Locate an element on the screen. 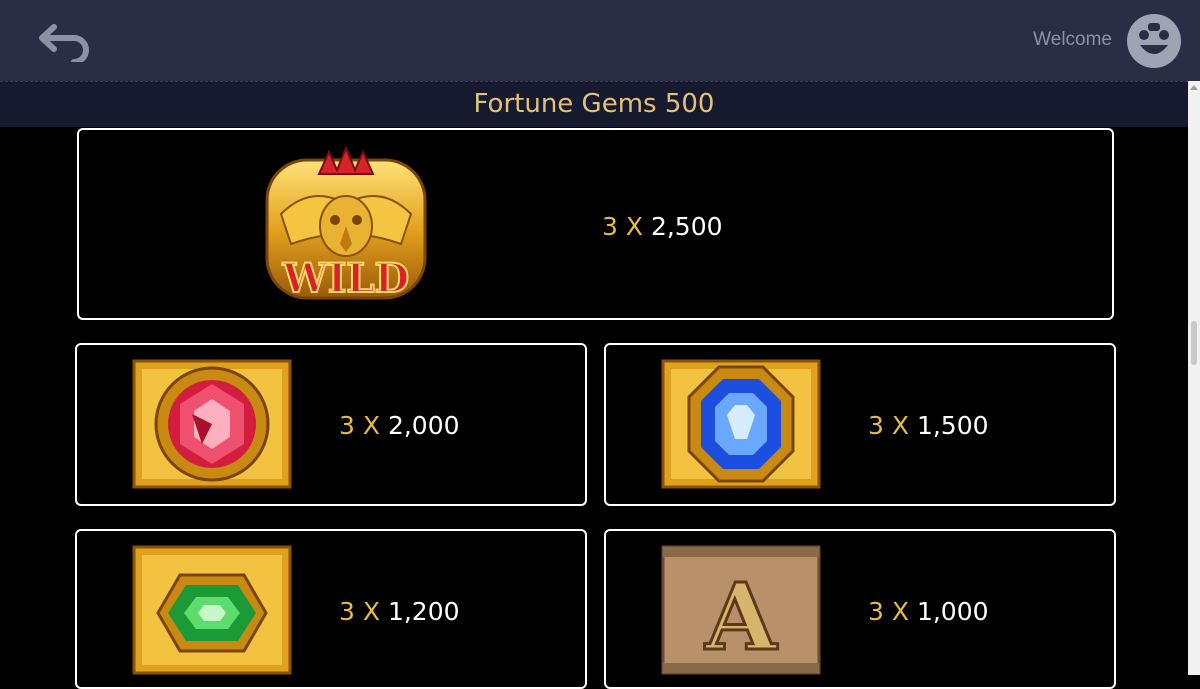  payout-text: 3 X 1,500 is located at coordinates (928, 425).